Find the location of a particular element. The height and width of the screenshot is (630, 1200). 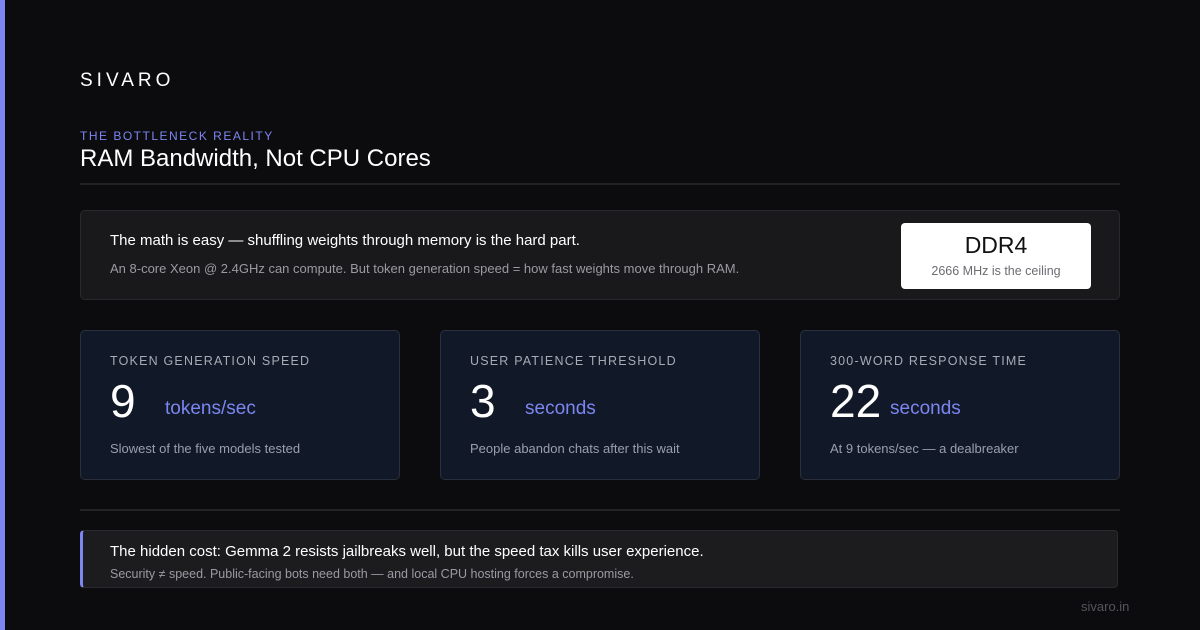

ddr-badge-subtitle: 2666 MHz is the ceiling is located at coordinates (996, 271).